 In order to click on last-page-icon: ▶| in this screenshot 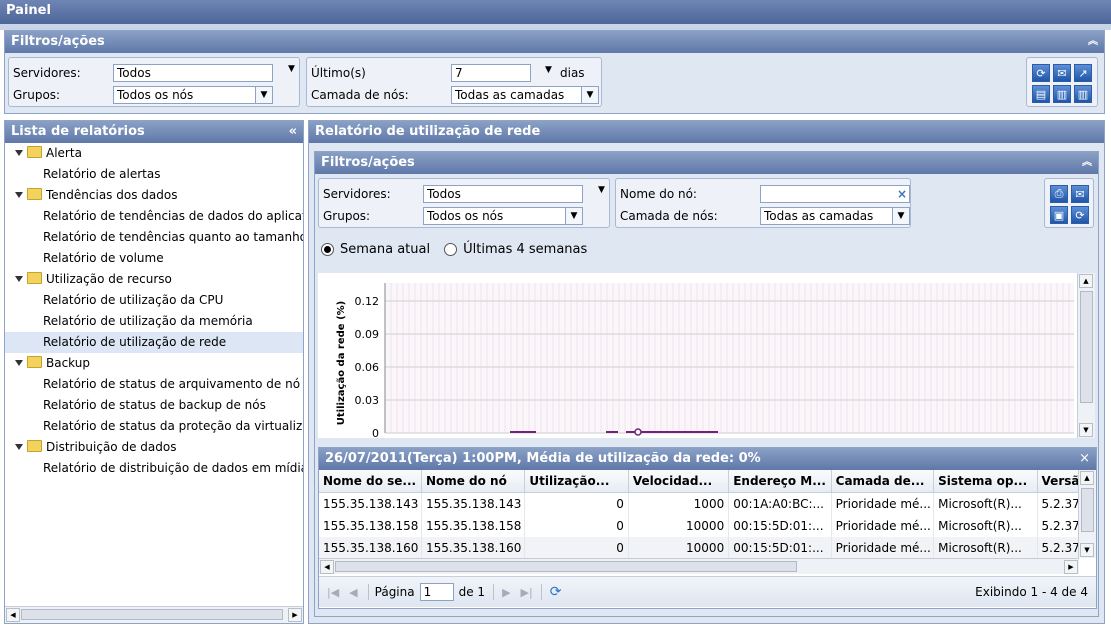, I will do `click(527, 592)`.